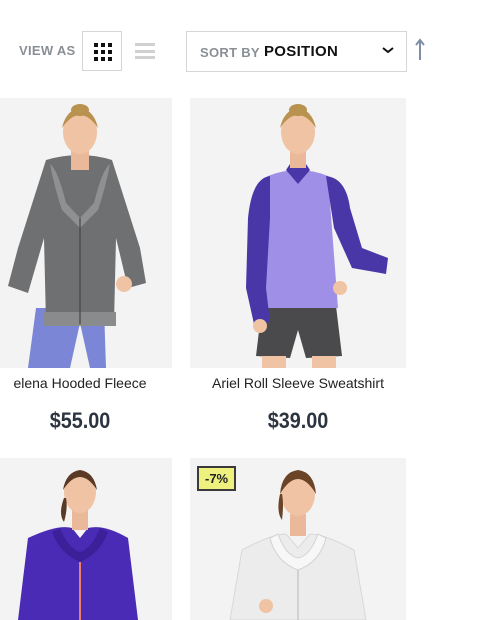 This screenshot has width=480, height=620. I want to click on arrow-up-icon, so click(420, 49).